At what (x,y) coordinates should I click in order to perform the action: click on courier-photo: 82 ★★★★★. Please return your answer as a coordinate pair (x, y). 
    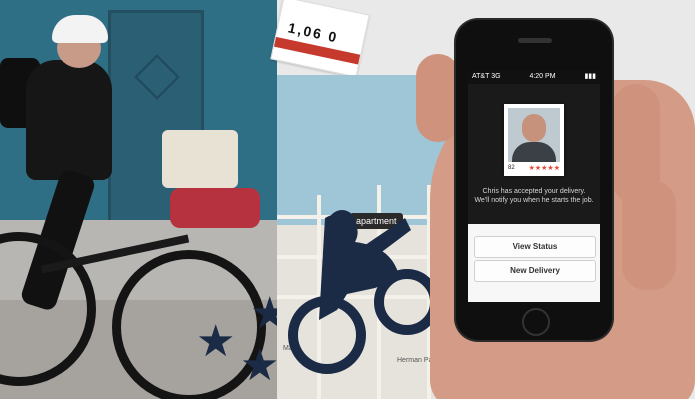
    Looking at the image, I should click on (534, 140).